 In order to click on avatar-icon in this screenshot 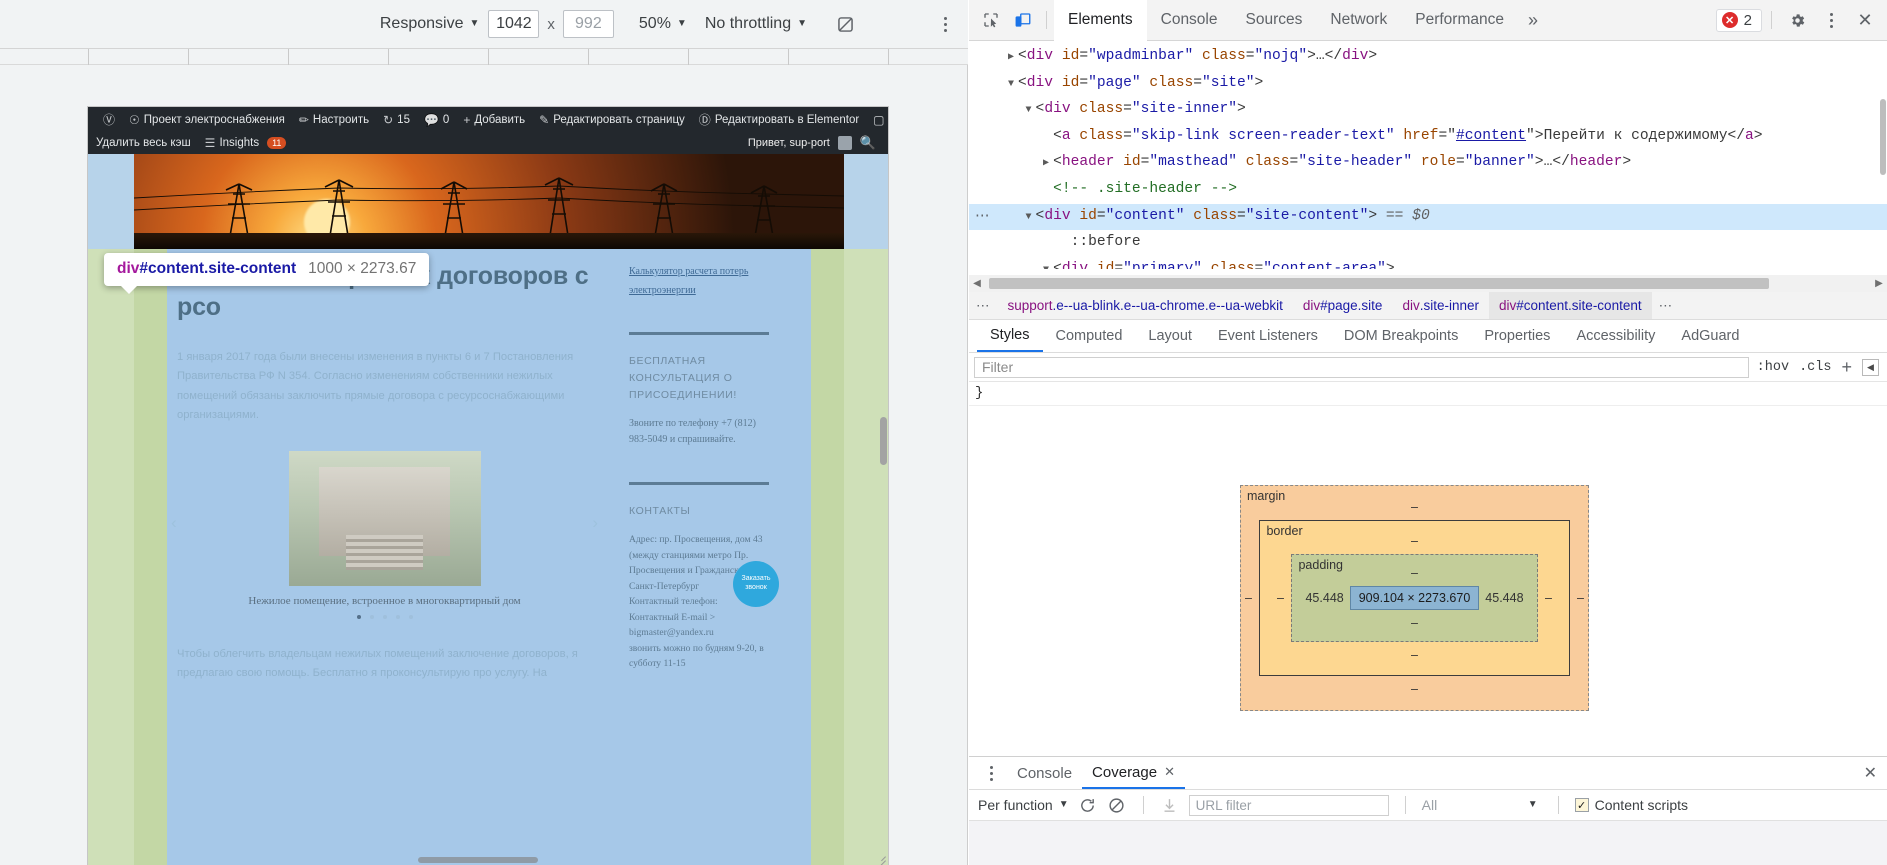, I will do `click(844, 143)`.